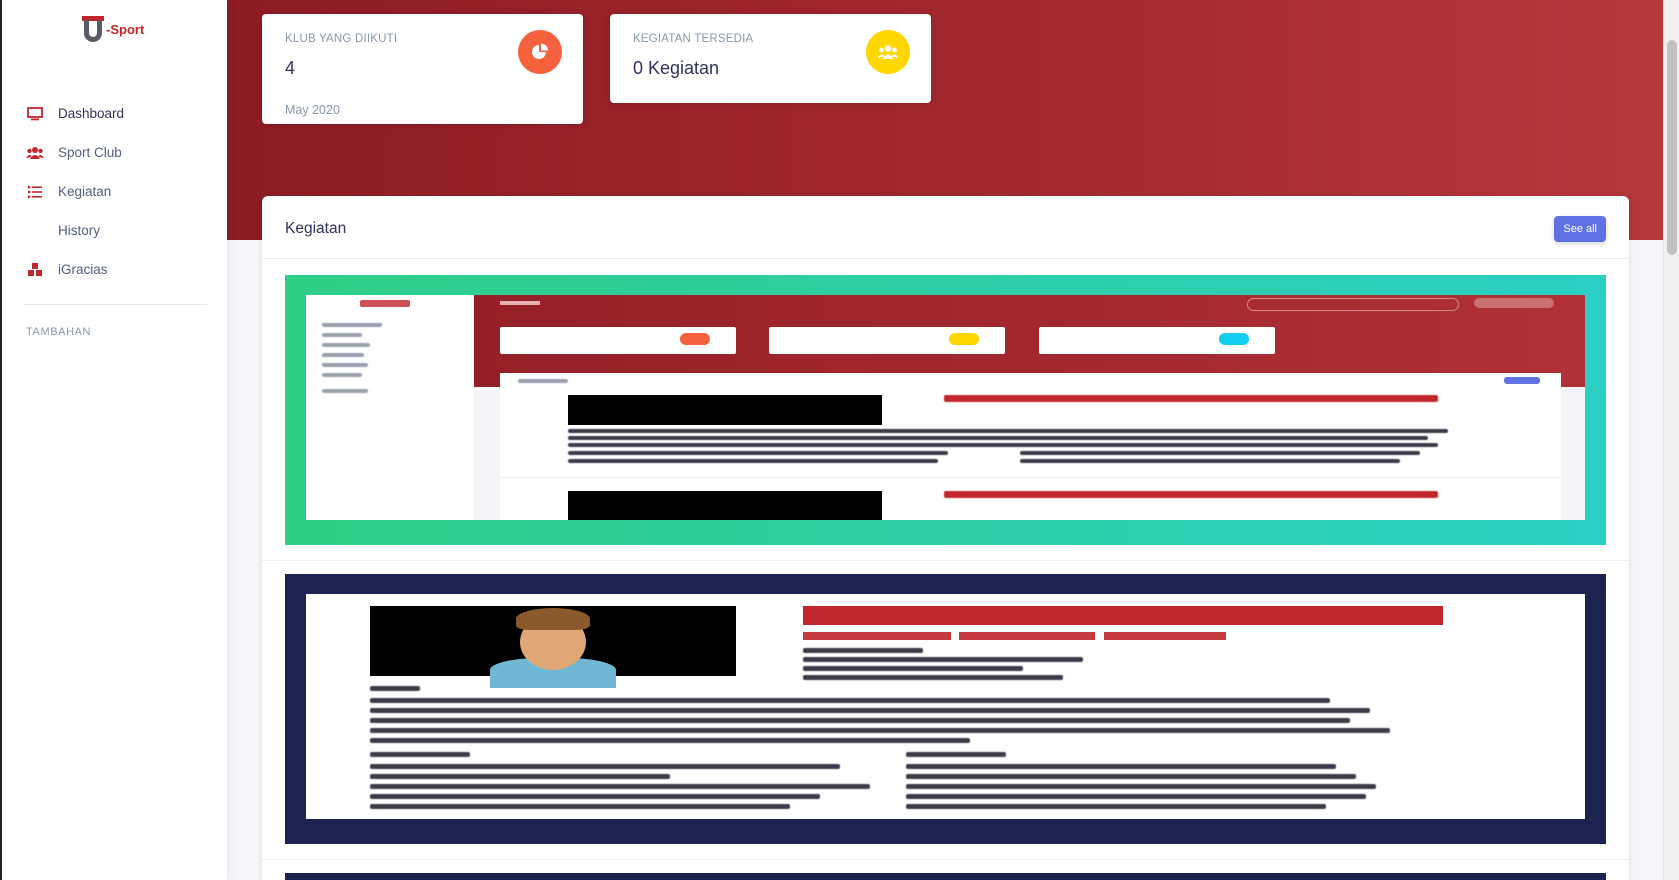  I want to click on panel-header: Kegiatan See all, so click(945, 227).